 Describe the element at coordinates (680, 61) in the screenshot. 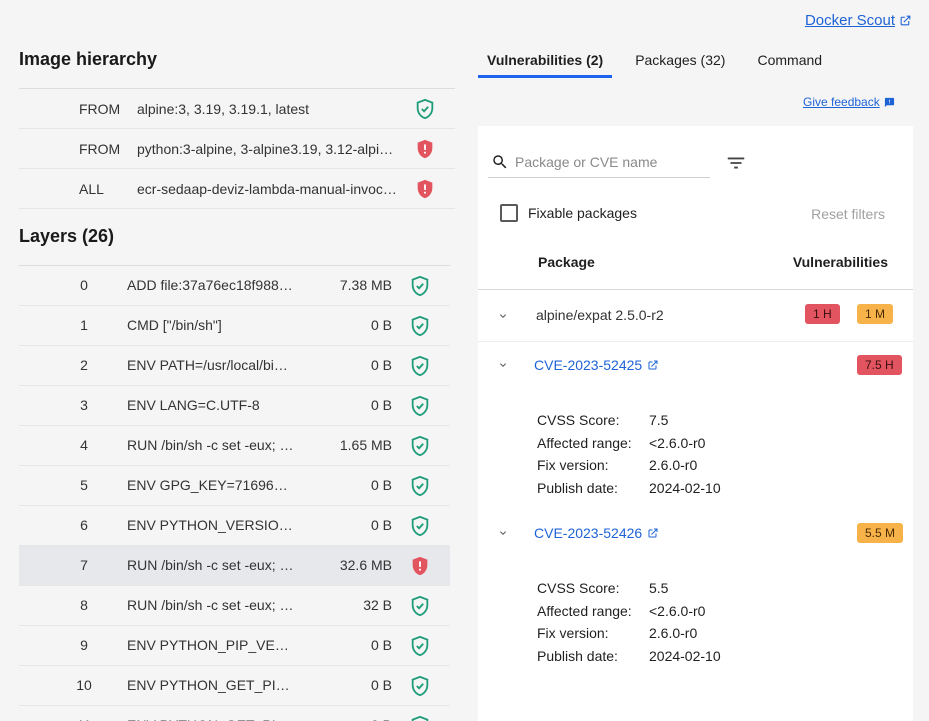

I see `tab-packages: Packages (32)` at that location.